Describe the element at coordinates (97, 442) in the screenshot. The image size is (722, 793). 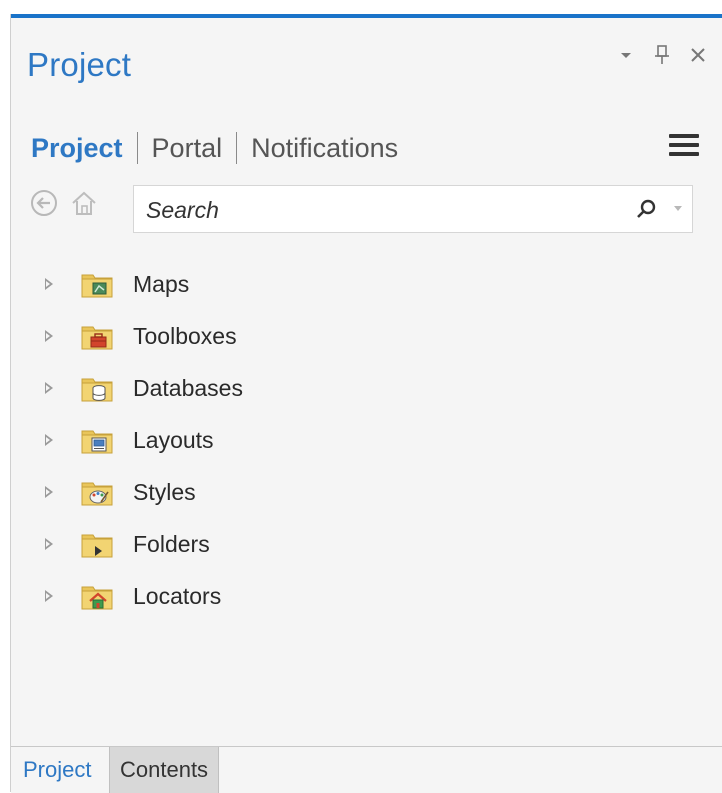
I see `layouts-folder-icon` at that location.